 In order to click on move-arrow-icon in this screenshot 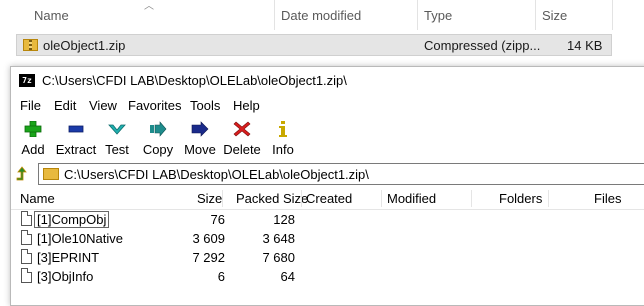, I will do `click(200, 129)`.